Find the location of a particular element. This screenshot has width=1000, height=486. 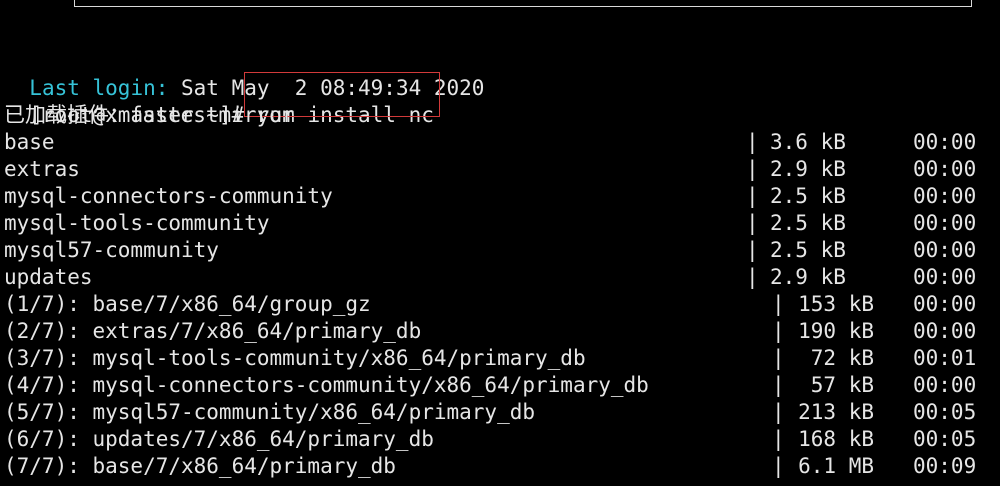

repo-row: base | 3.6 kB 00:00 is located at coordinates (500, 142).